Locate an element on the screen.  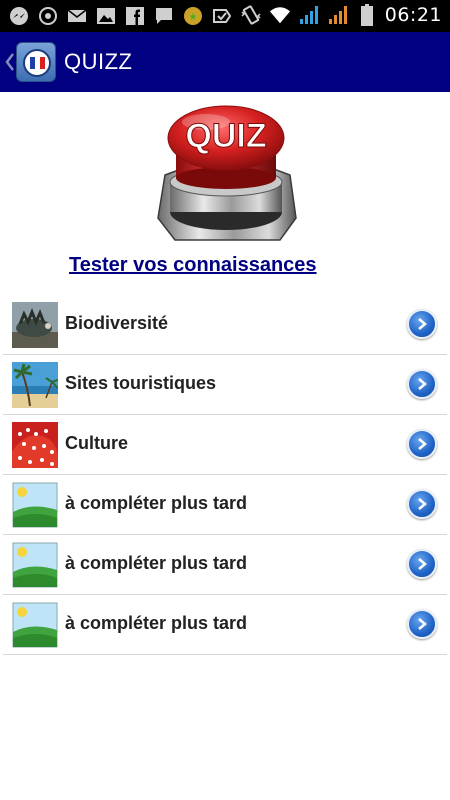
back-chevron-icon is located at coordinates (10, 62).